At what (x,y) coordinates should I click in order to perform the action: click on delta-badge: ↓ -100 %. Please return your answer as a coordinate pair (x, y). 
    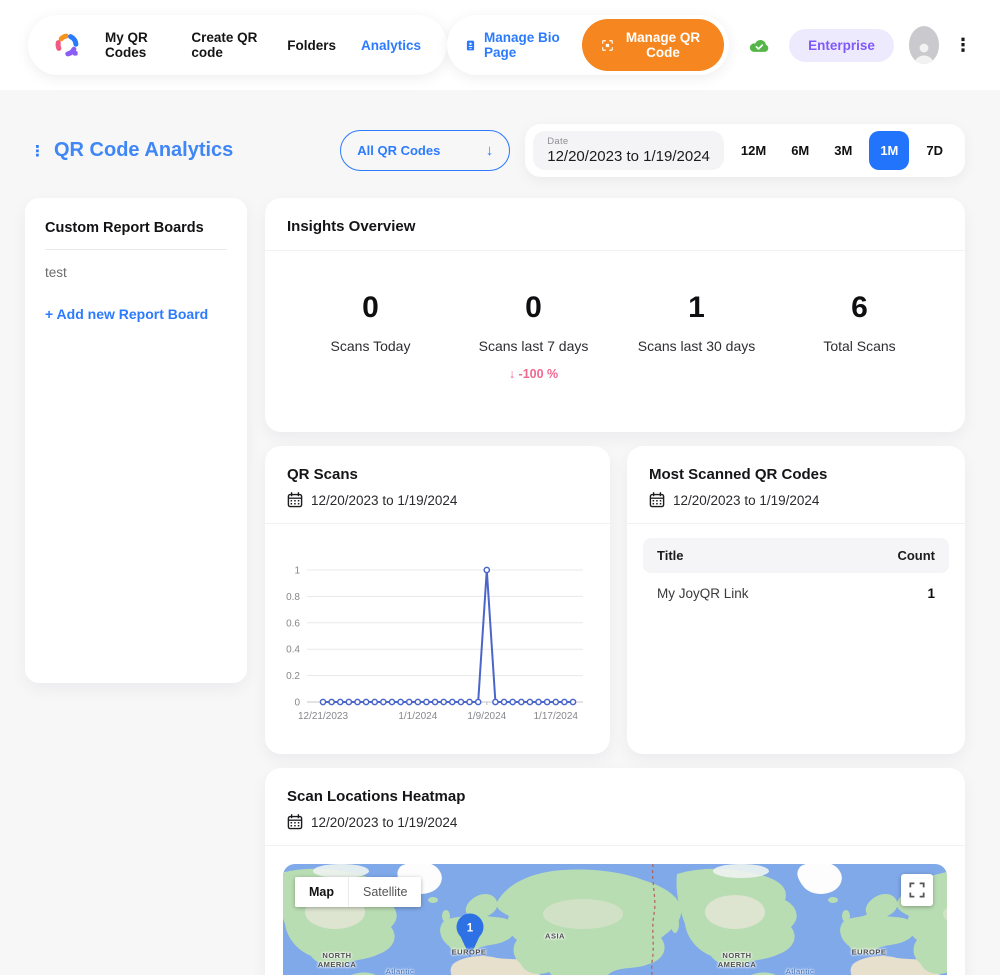
    Looking at the image, I should click on (533, 374).